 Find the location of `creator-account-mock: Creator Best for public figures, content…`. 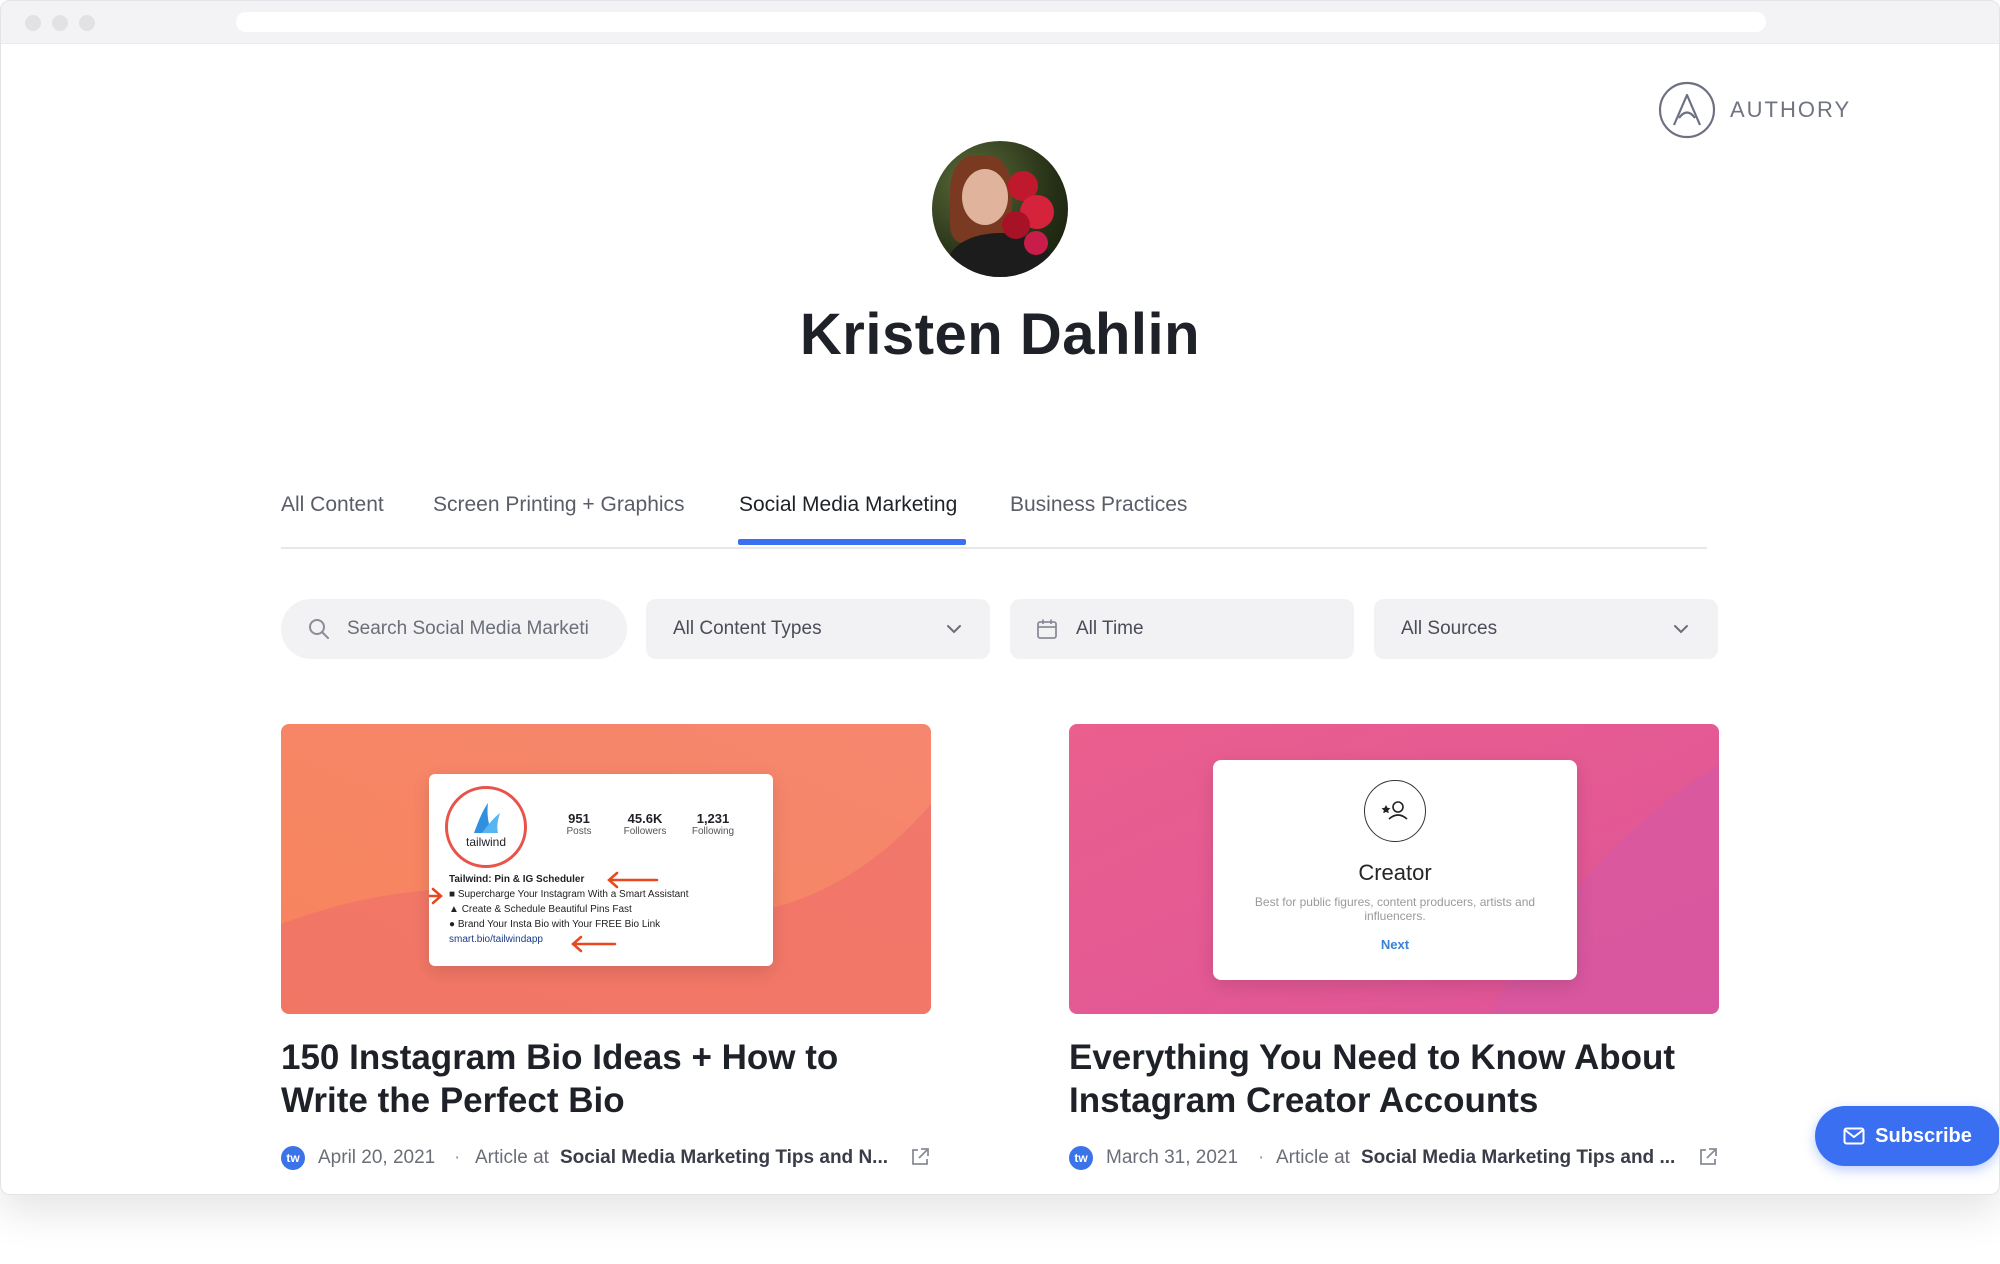

creator-account-mock: Creator Best for public figures, content… is located at coordinates (1395, 870).